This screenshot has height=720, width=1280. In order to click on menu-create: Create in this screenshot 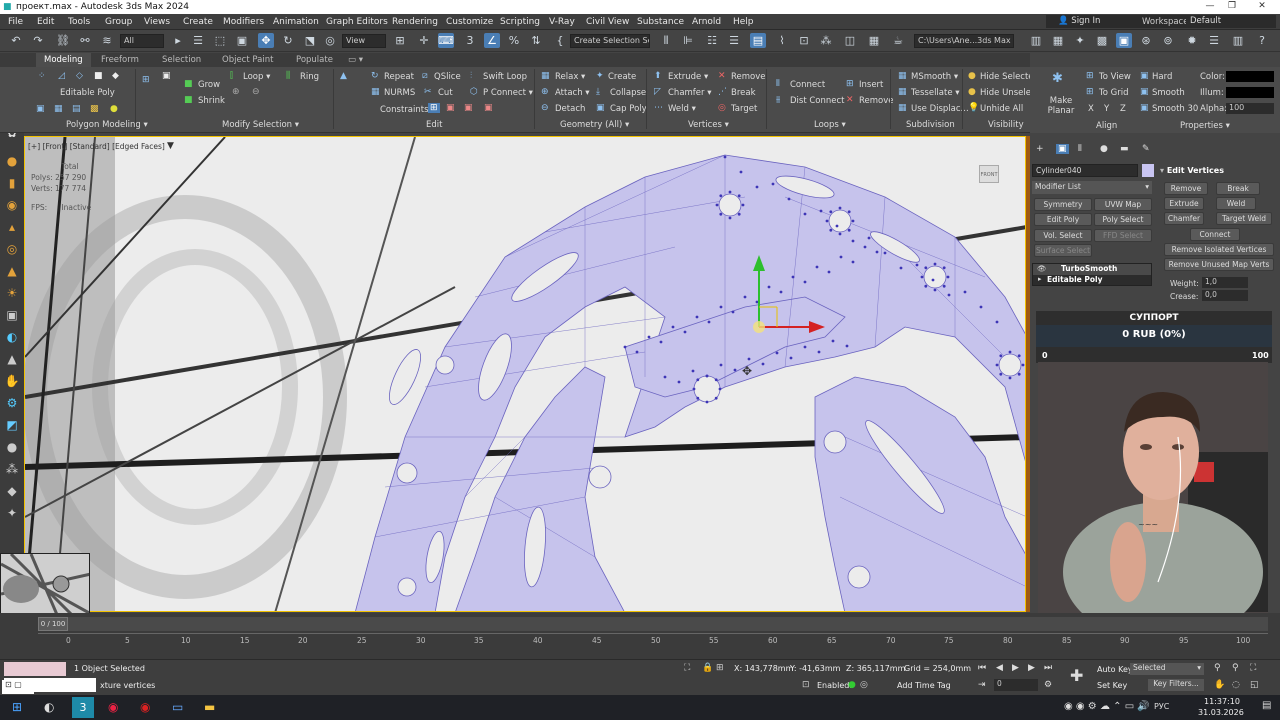, I will do `click(198, 22)`.